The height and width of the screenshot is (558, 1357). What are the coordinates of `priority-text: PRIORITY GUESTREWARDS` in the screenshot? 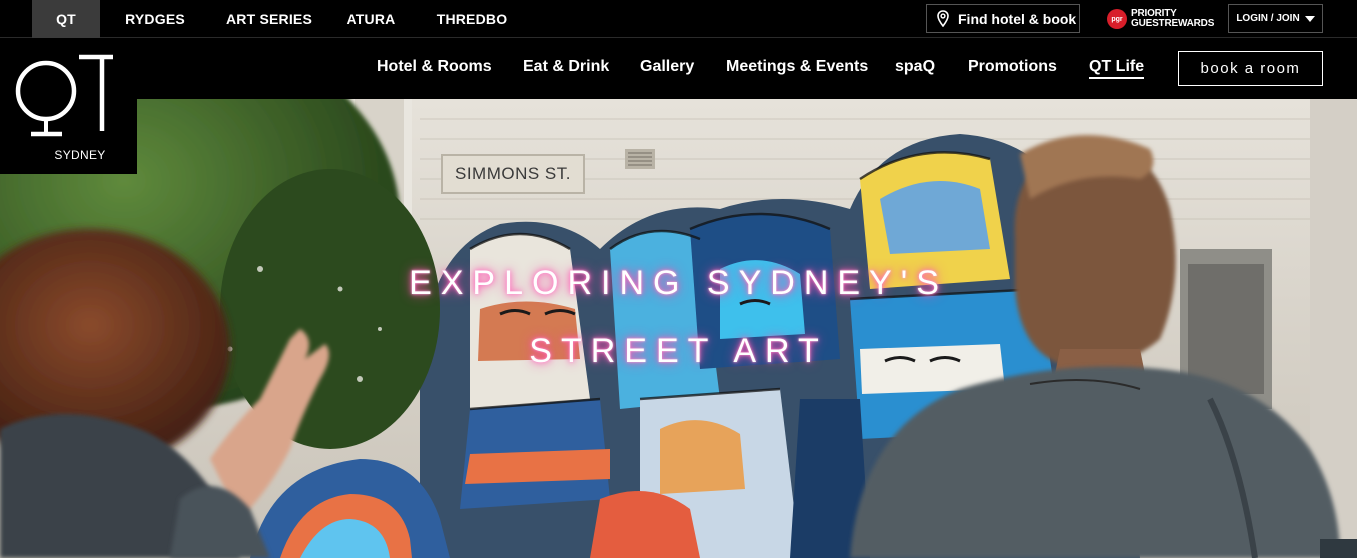 It's located at (1172, 19).